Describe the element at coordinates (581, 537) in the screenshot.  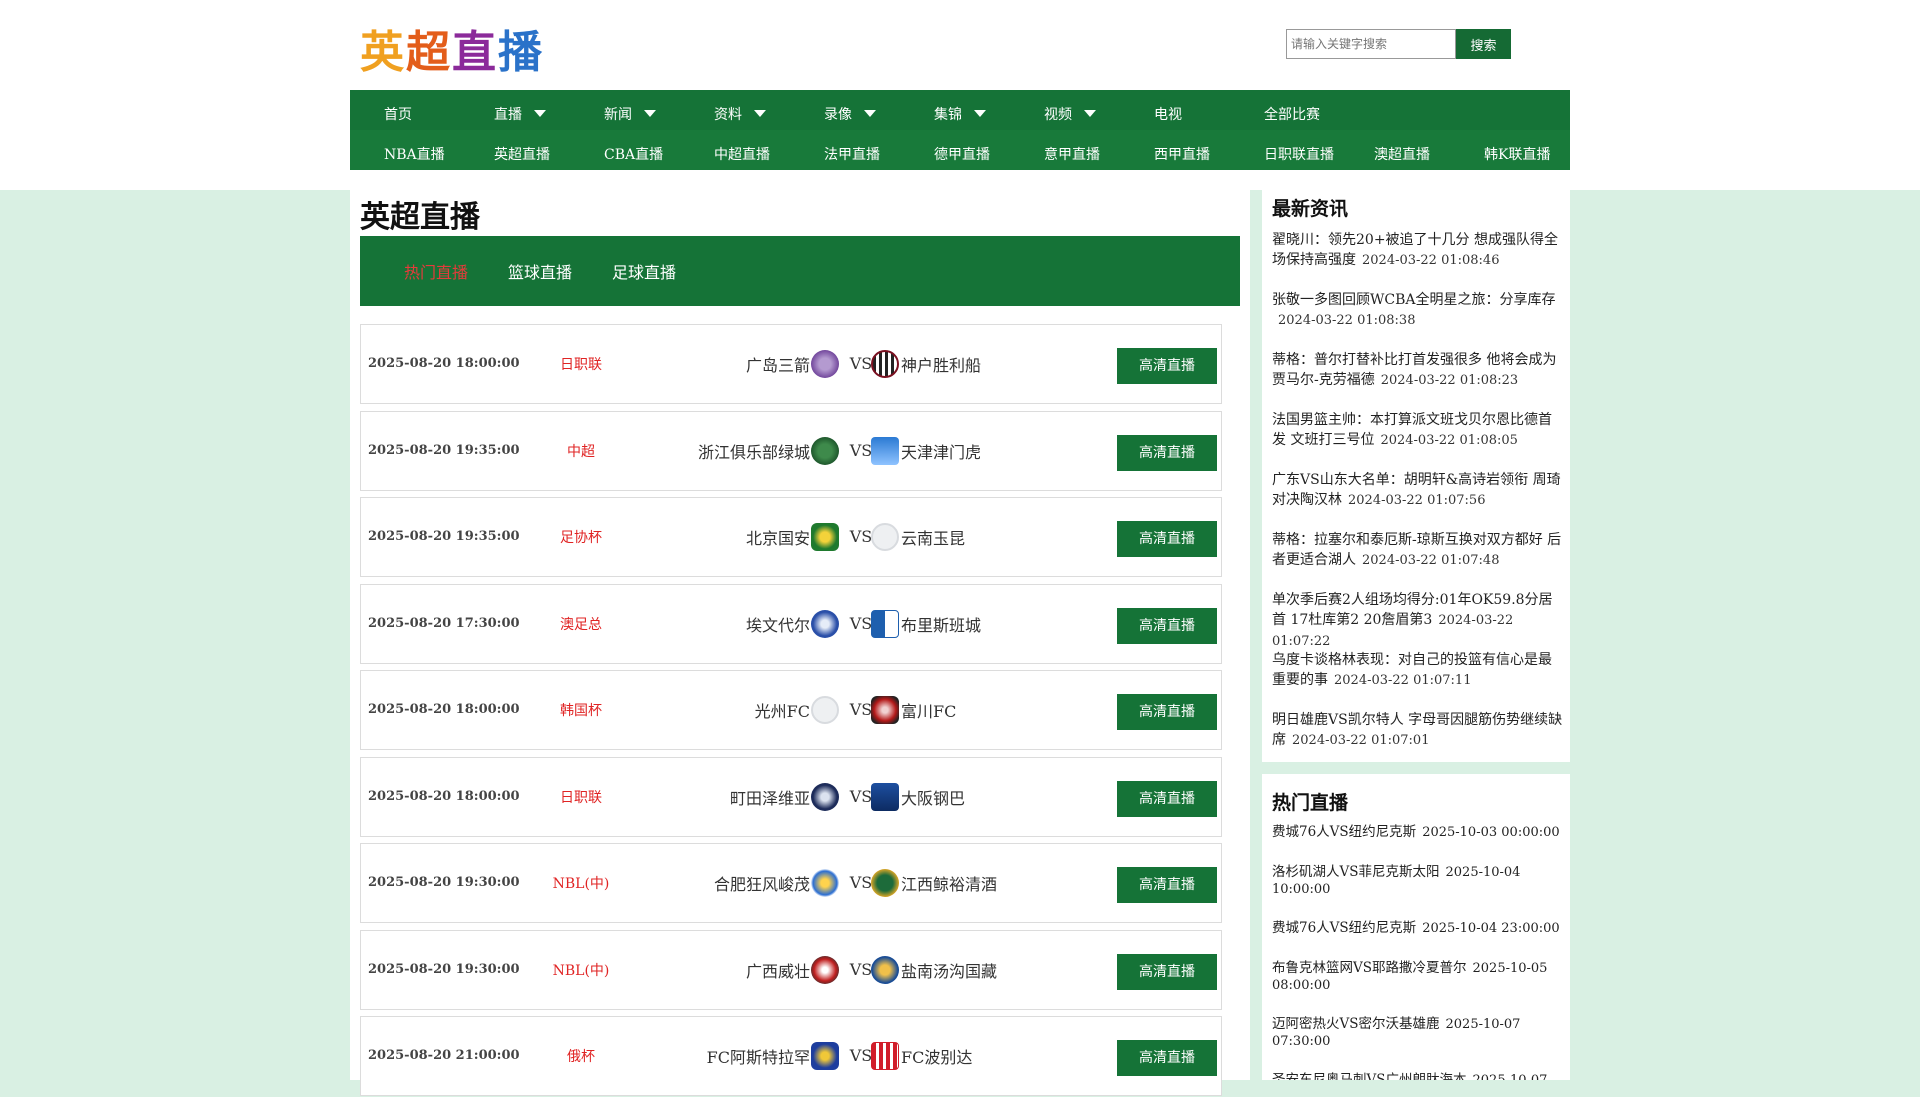
I see `match-league: 足协杯` at that location.